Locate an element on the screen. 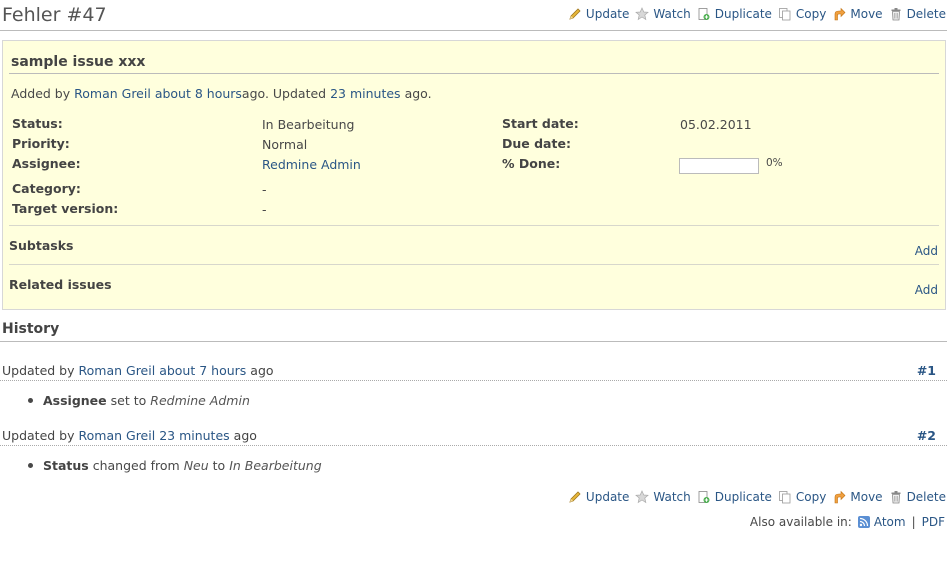  history-divider is located at coordinates (473, 341).